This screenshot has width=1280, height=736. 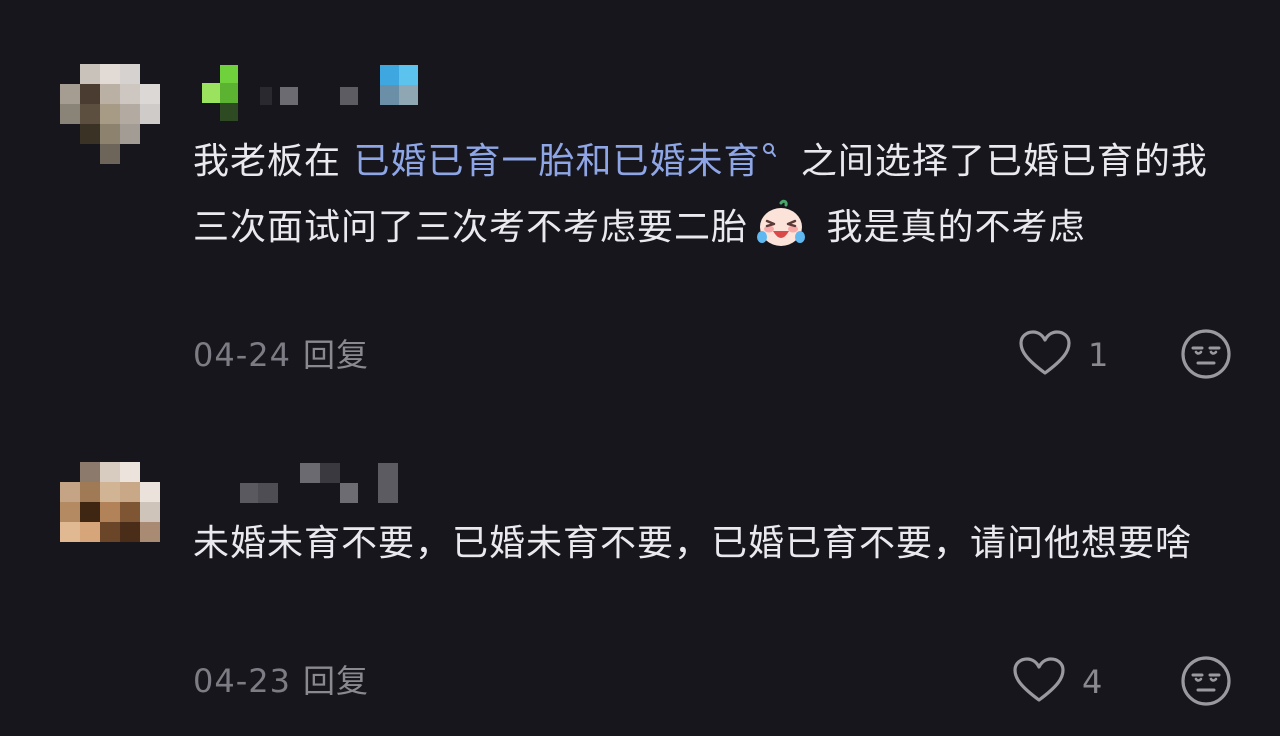 I want to click on like-button: 4, so click(x=1057, y=682).